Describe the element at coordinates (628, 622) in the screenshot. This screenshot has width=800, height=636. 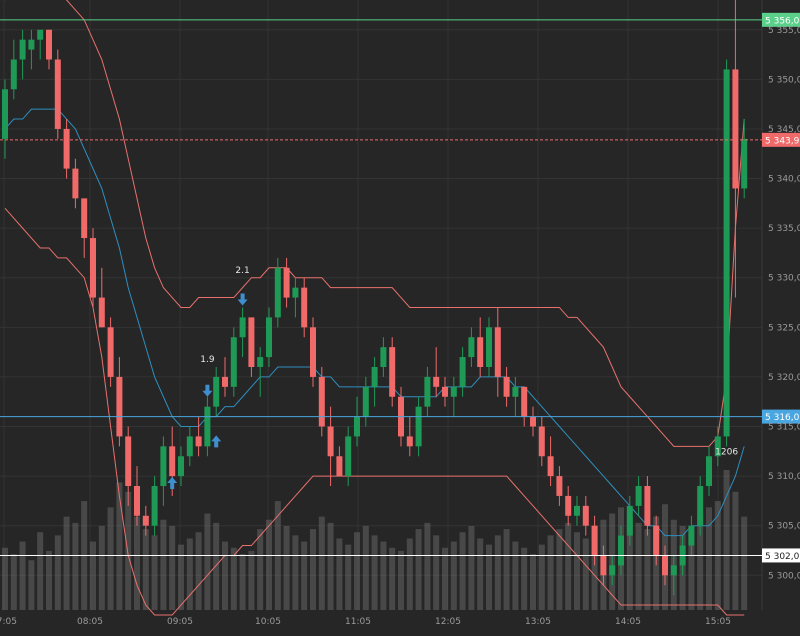
I see `x-tick-label: 14:05` at that location.